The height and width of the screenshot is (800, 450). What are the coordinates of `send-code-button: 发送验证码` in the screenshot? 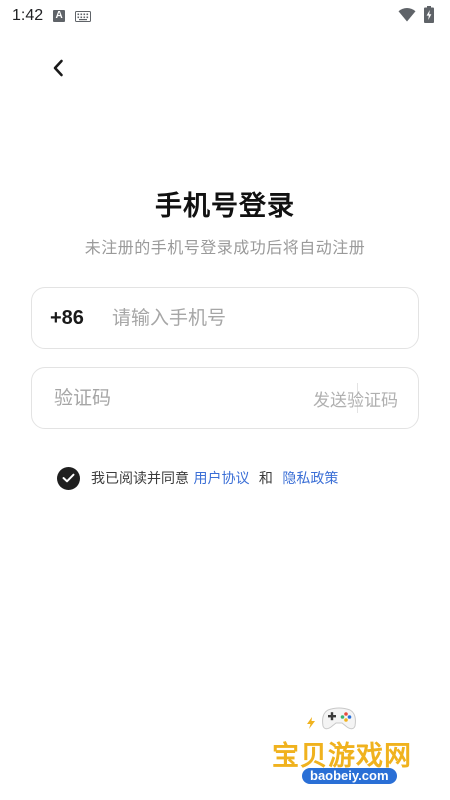 It's located at (355, 398).